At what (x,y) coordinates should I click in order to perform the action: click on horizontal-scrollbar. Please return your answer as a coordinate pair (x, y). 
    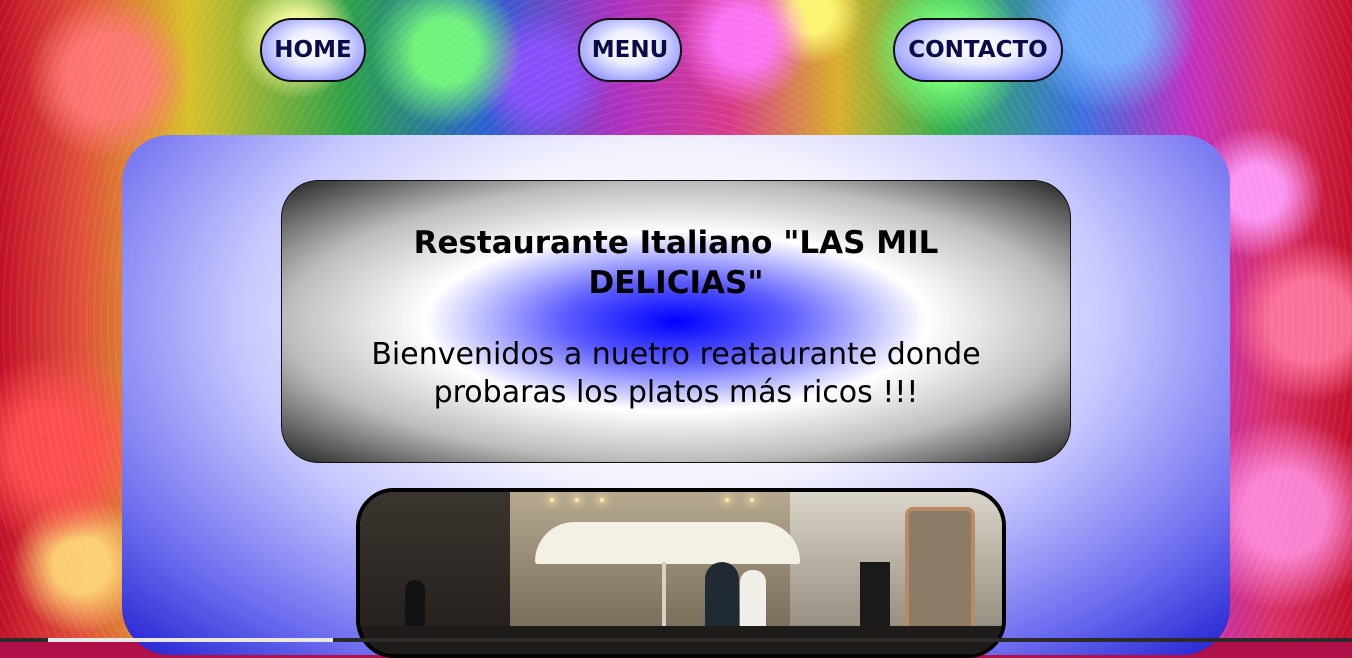
    Looking at the image, I should click on (676, 640).